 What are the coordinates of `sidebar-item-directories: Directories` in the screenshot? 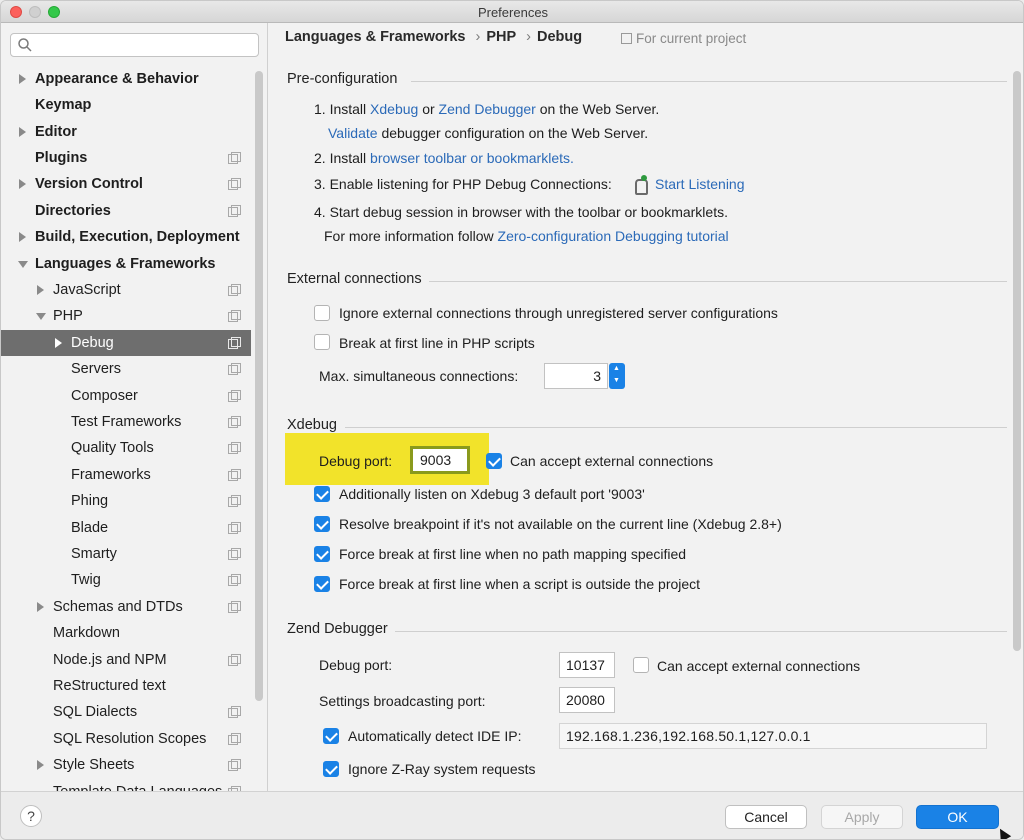 It's located at (126, 211).